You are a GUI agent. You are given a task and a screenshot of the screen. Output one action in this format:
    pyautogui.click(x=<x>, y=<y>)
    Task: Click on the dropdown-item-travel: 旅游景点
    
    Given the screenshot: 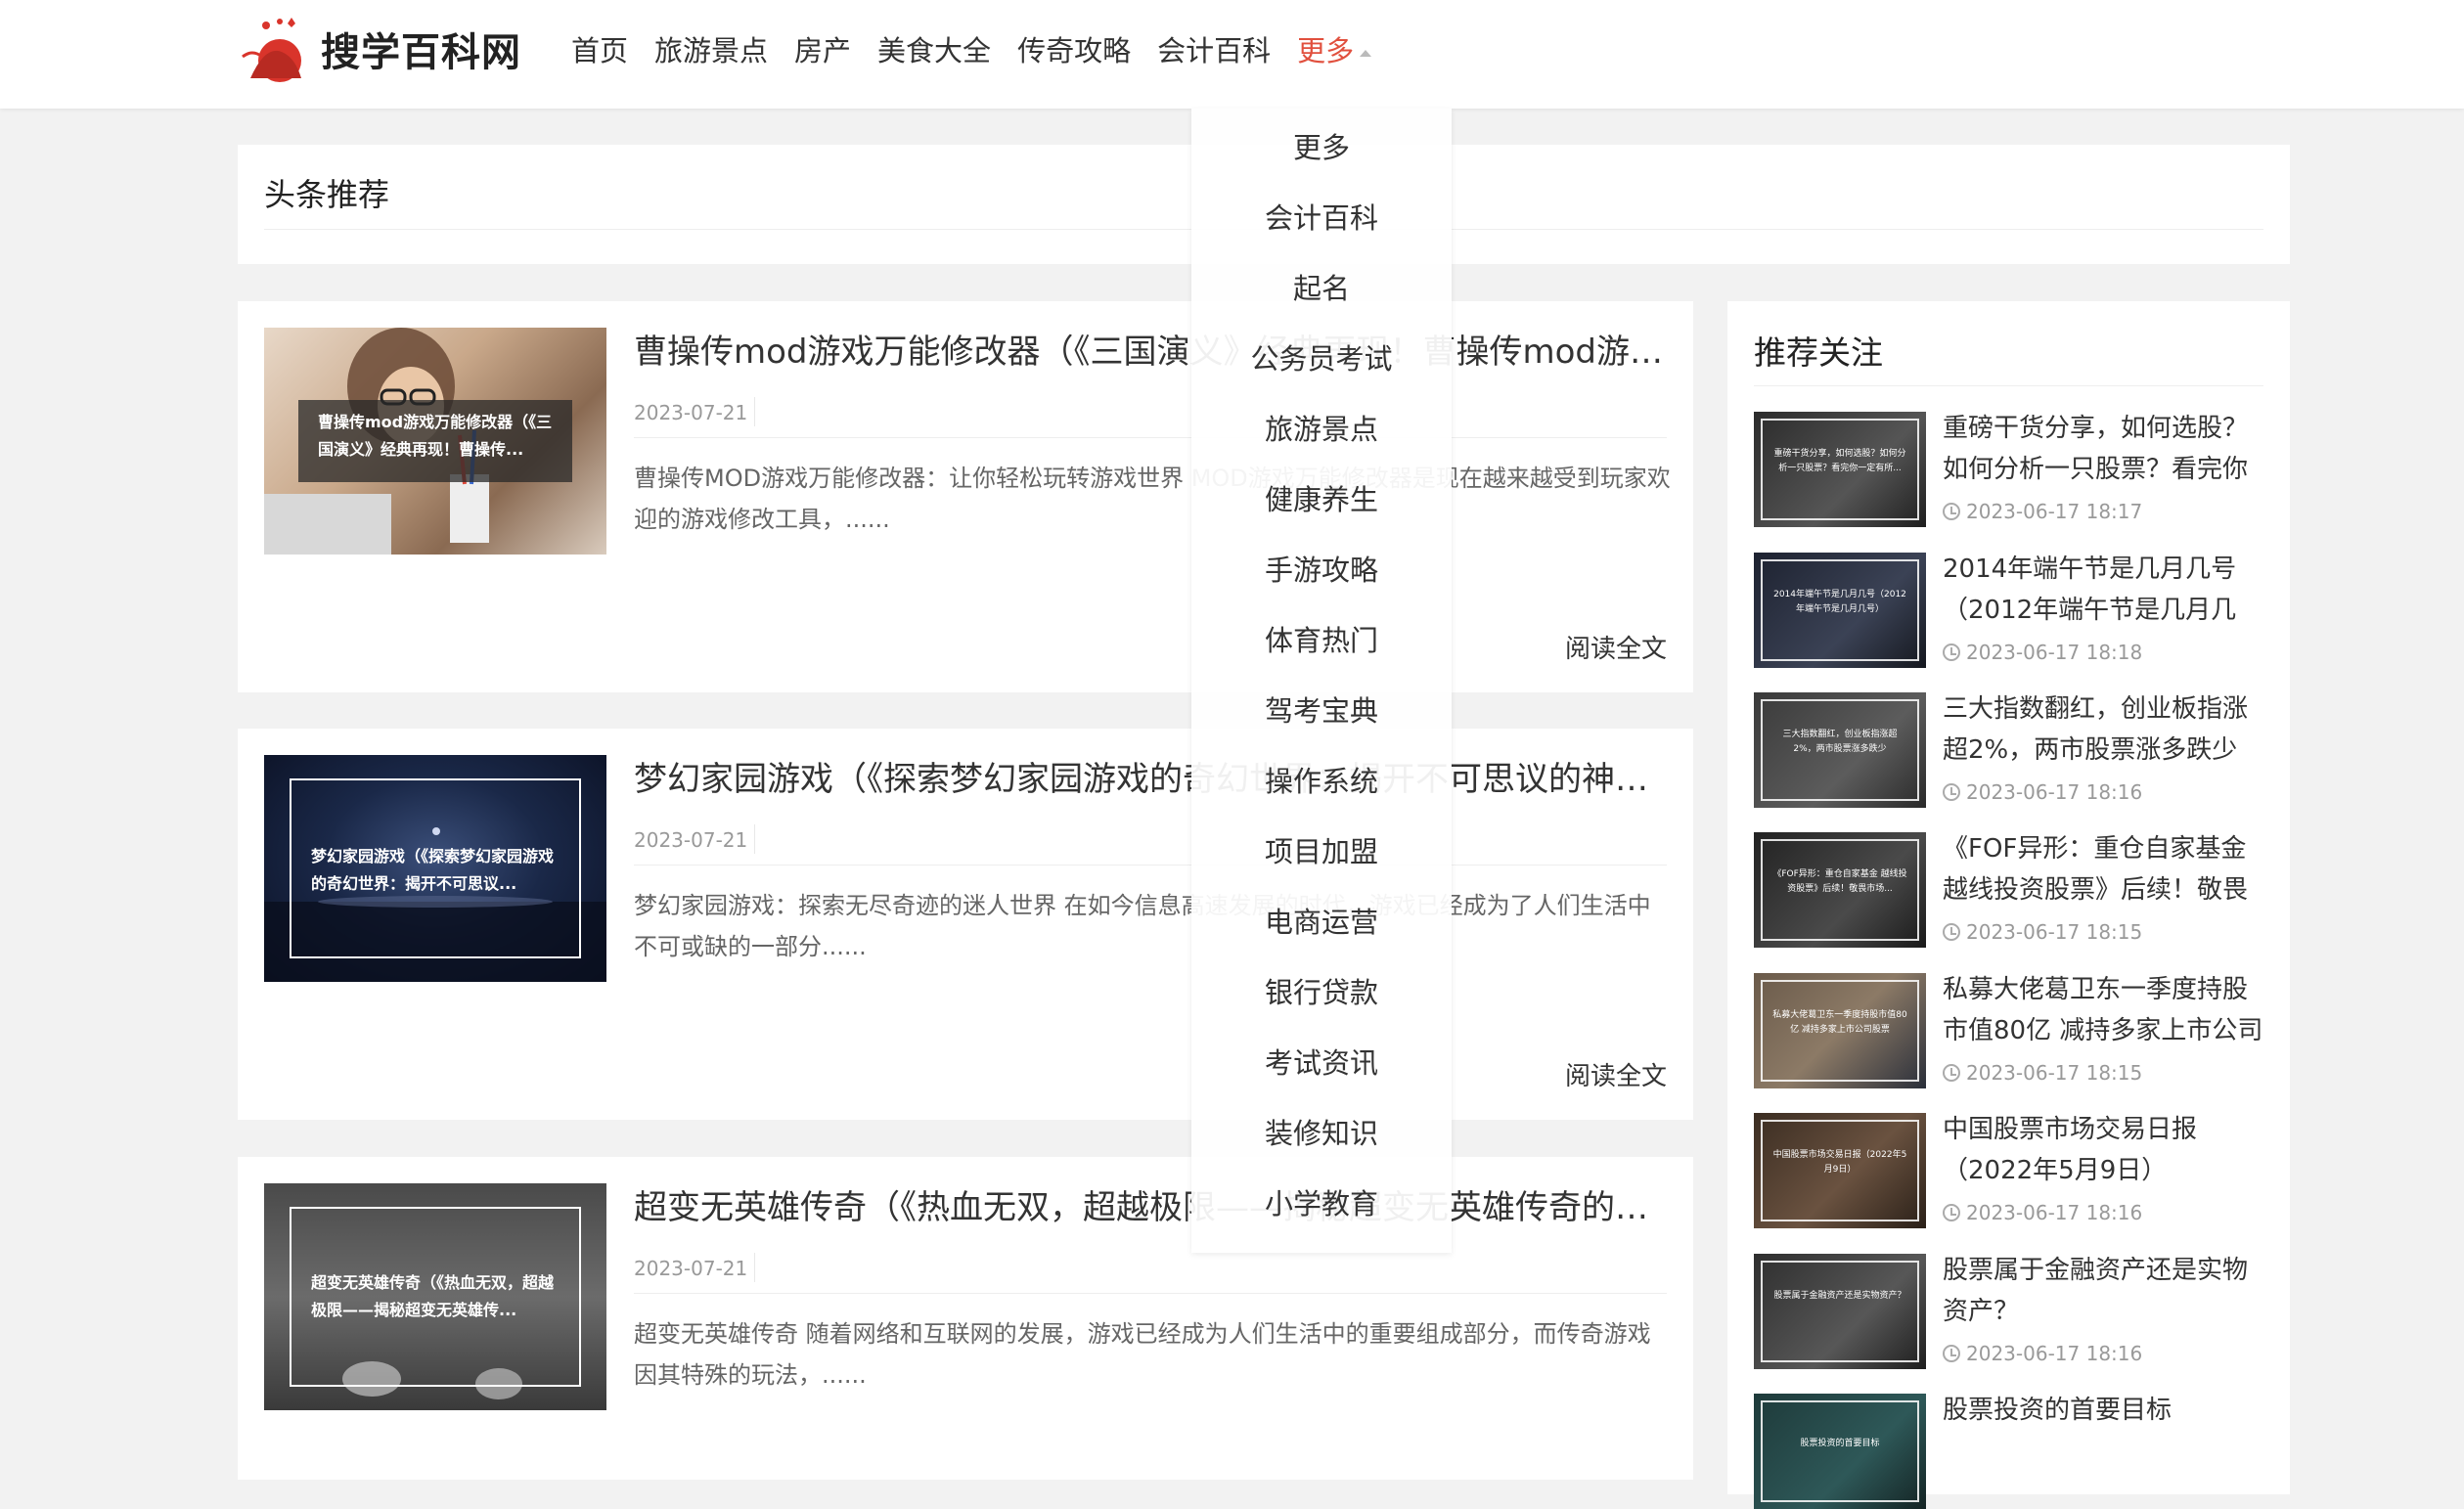 What is the action you would take?
    pyautogui.click(x=1321, y=427)
    